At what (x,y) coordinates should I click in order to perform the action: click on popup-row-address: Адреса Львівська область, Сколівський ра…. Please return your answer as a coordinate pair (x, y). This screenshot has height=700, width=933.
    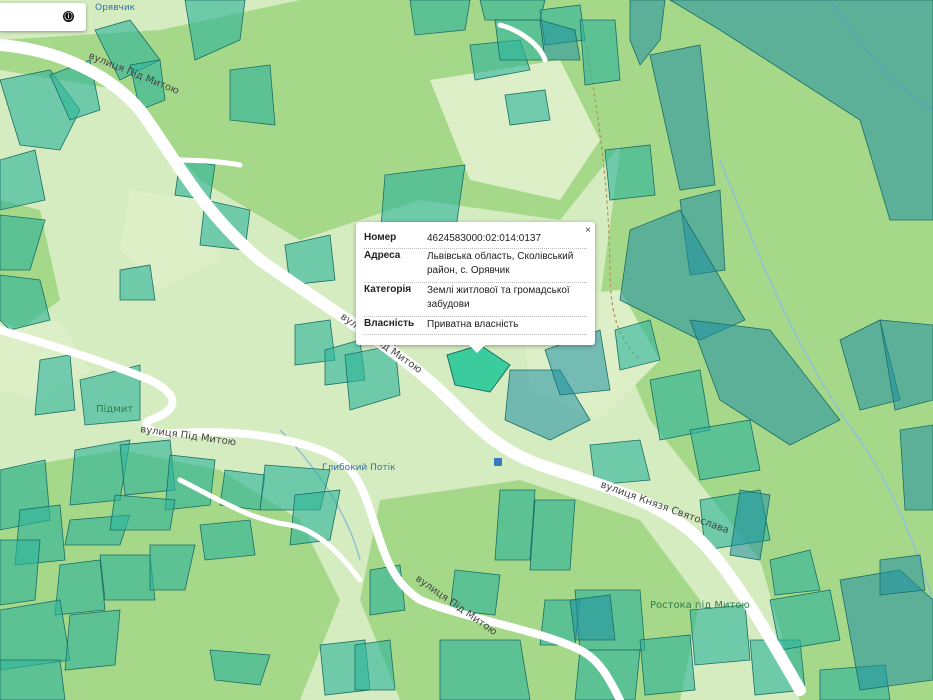
    Looking at the image, I should click on (475, 266).